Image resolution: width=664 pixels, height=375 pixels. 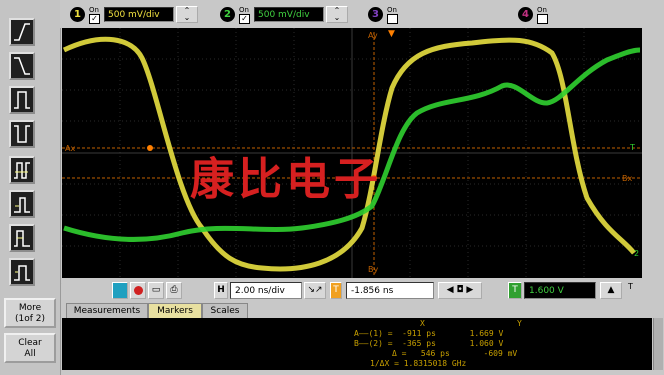 What do you see at coordinates (525, 14) in the screenshot?
I see `channel-4-badge: 4` at bounding box center [525, 14].